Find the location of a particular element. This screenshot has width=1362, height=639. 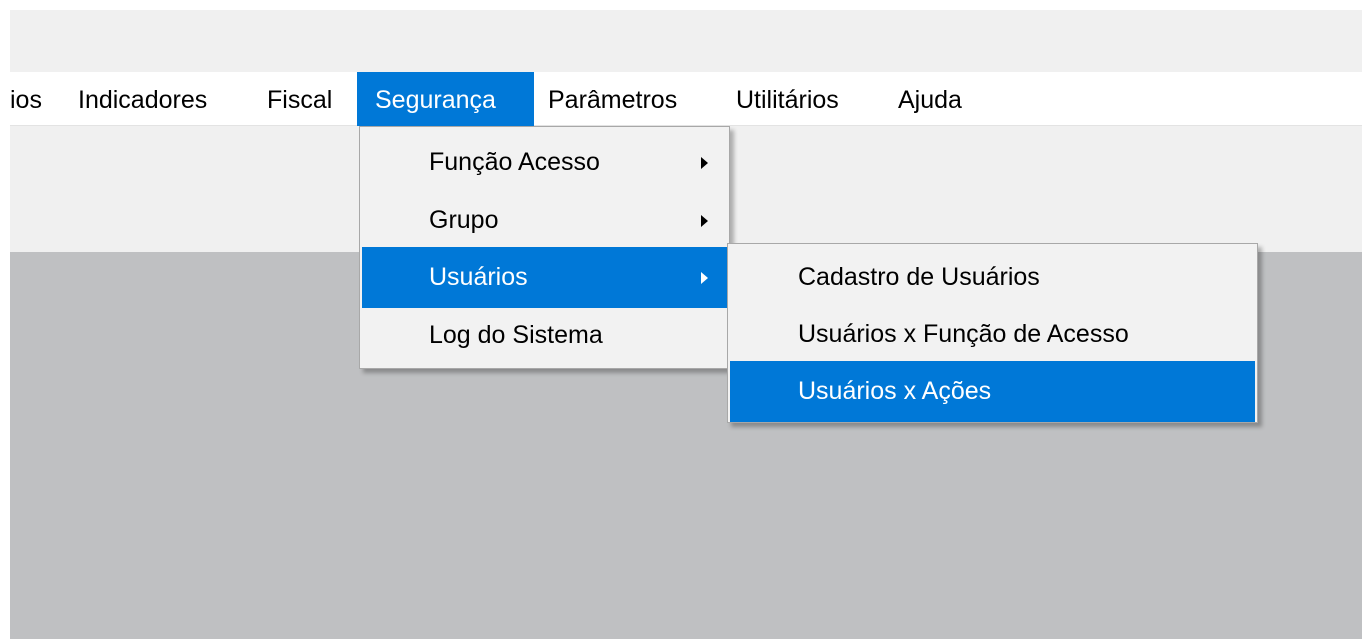

menu-parametros: Parâmetros is located at coordinates (612, 99).